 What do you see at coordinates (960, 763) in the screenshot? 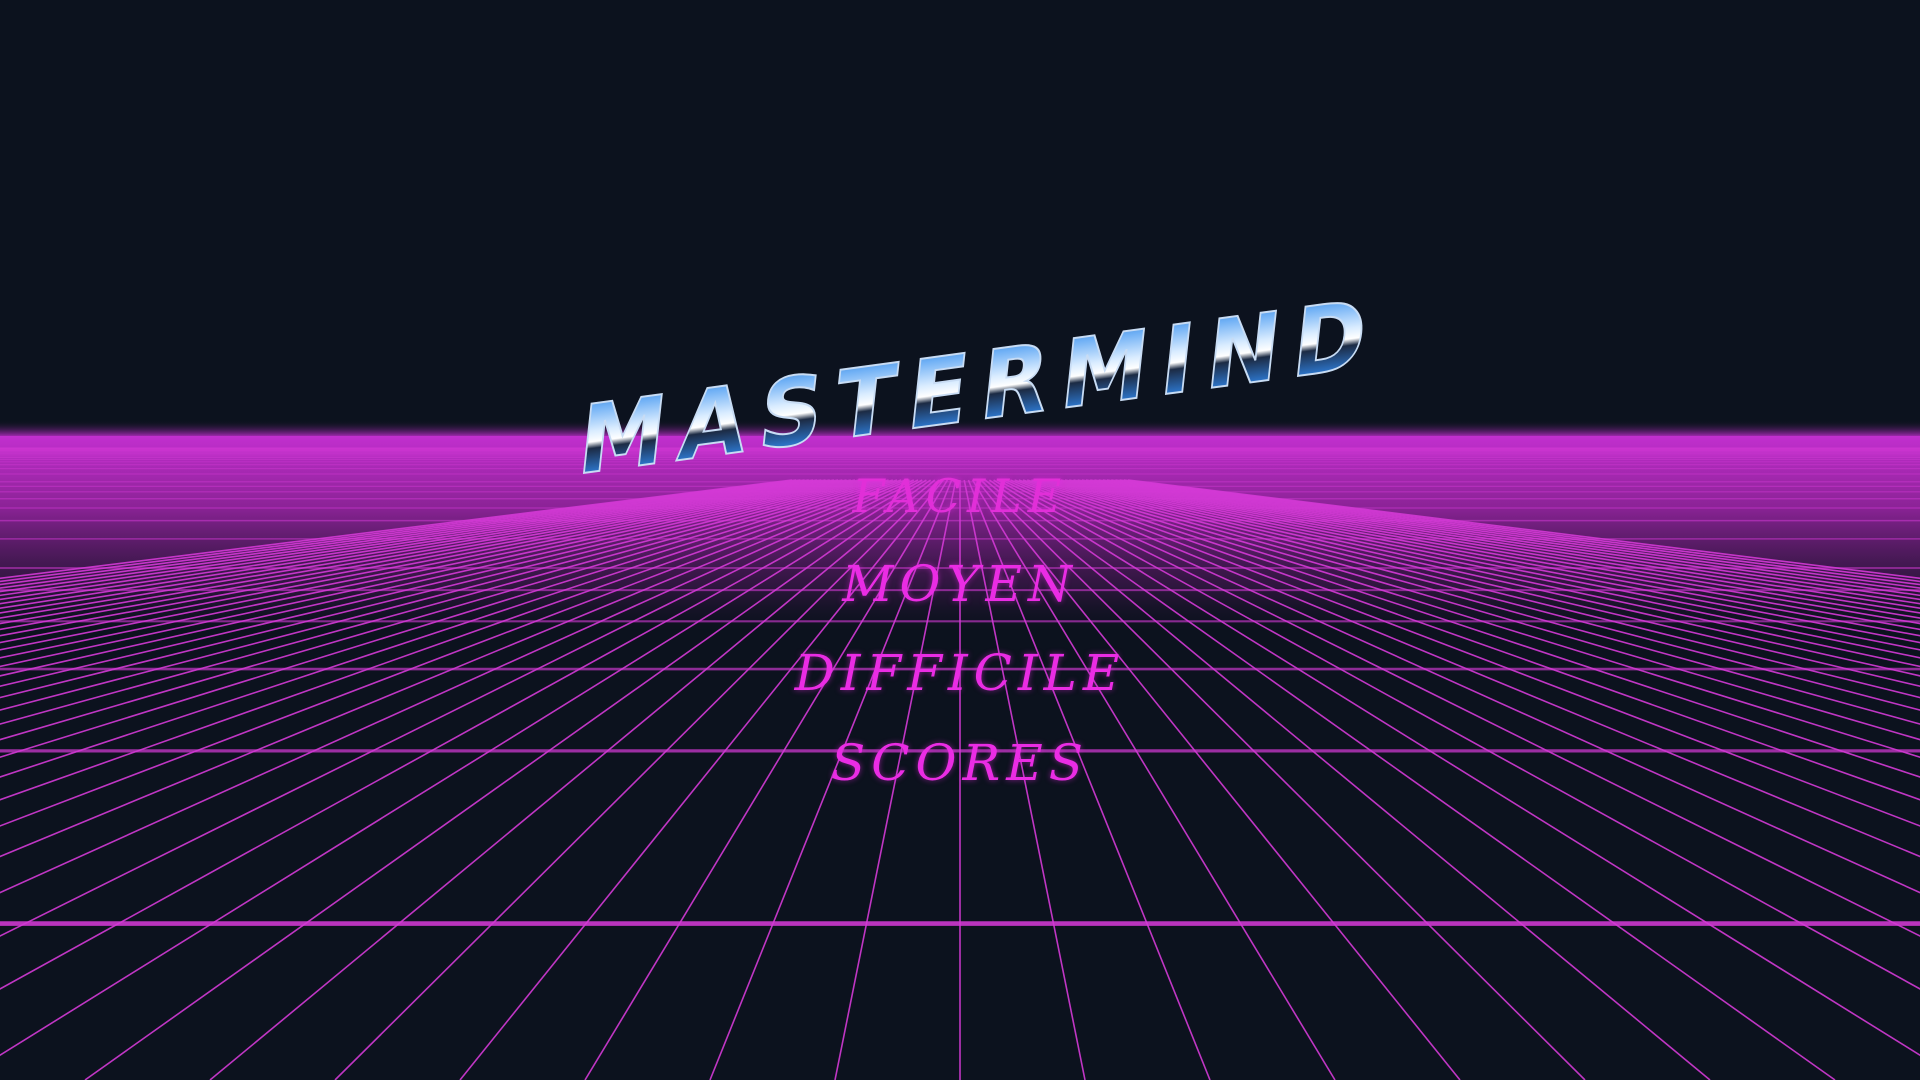
I see `menu-item-scores: SCORES` at bounding box center [960, 763].